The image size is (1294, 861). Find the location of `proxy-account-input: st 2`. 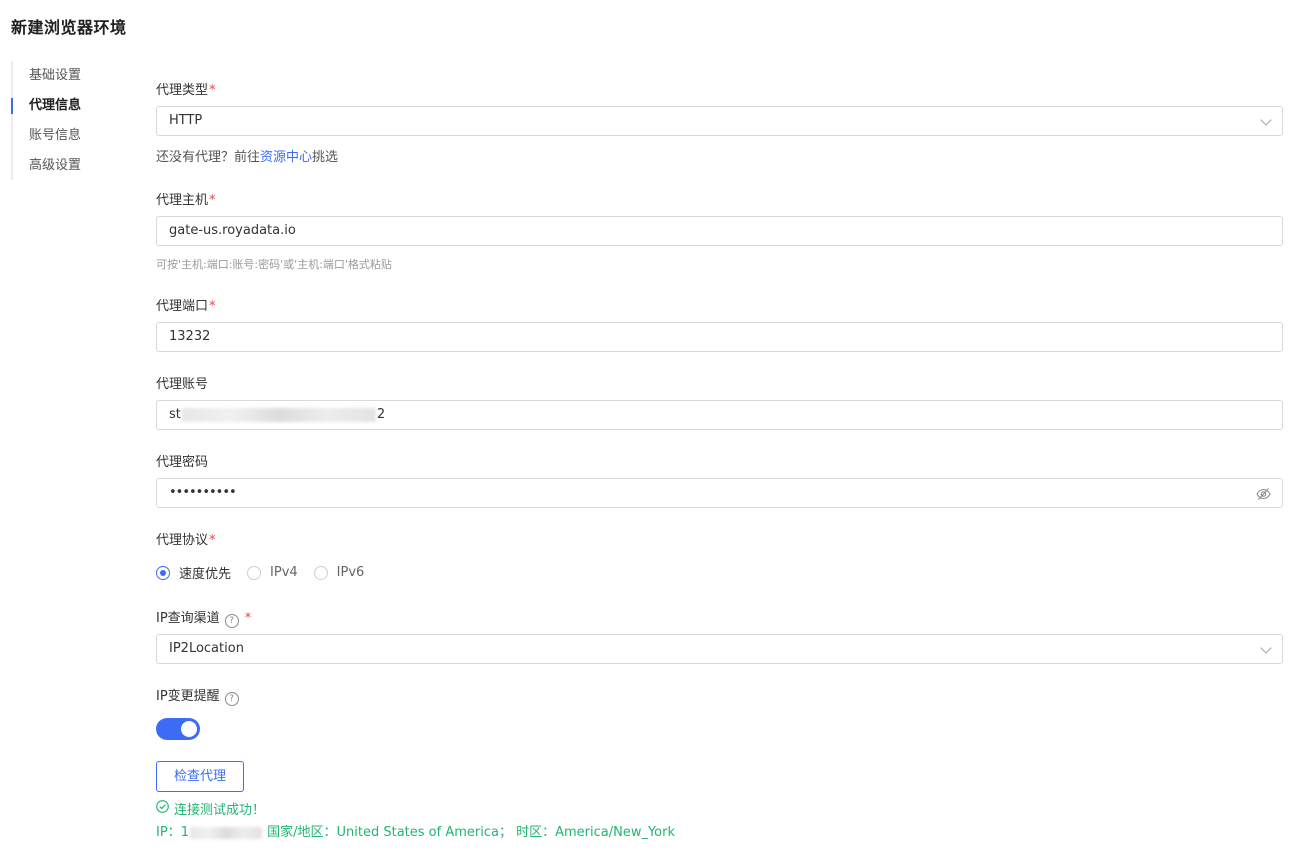

proxy-account-input: st 2 is located at coordinates (719, 415).